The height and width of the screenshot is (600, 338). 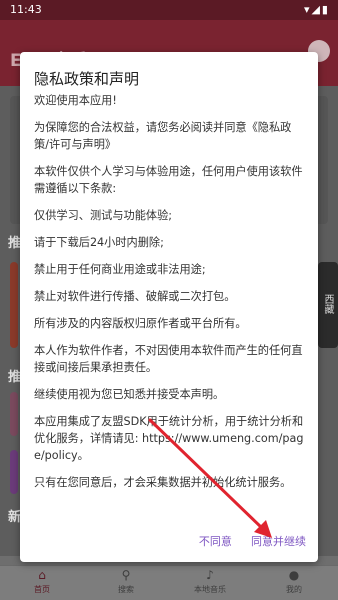 I want to click on music-icon: ♪, so click(x=210, y=575).